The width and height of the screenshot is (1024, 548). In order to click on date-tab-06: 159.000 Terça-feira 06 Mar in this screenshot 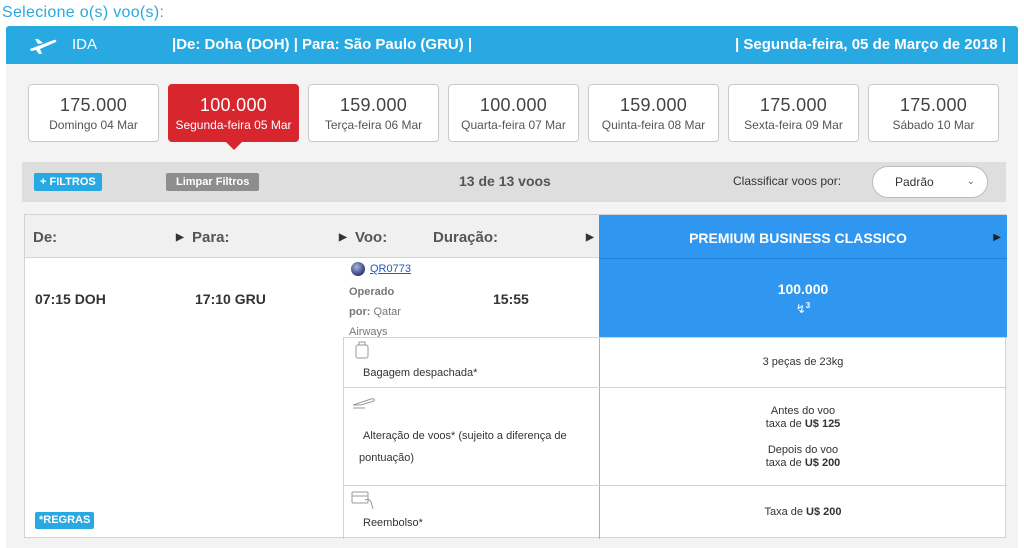, I will do `click(373, 113)`.